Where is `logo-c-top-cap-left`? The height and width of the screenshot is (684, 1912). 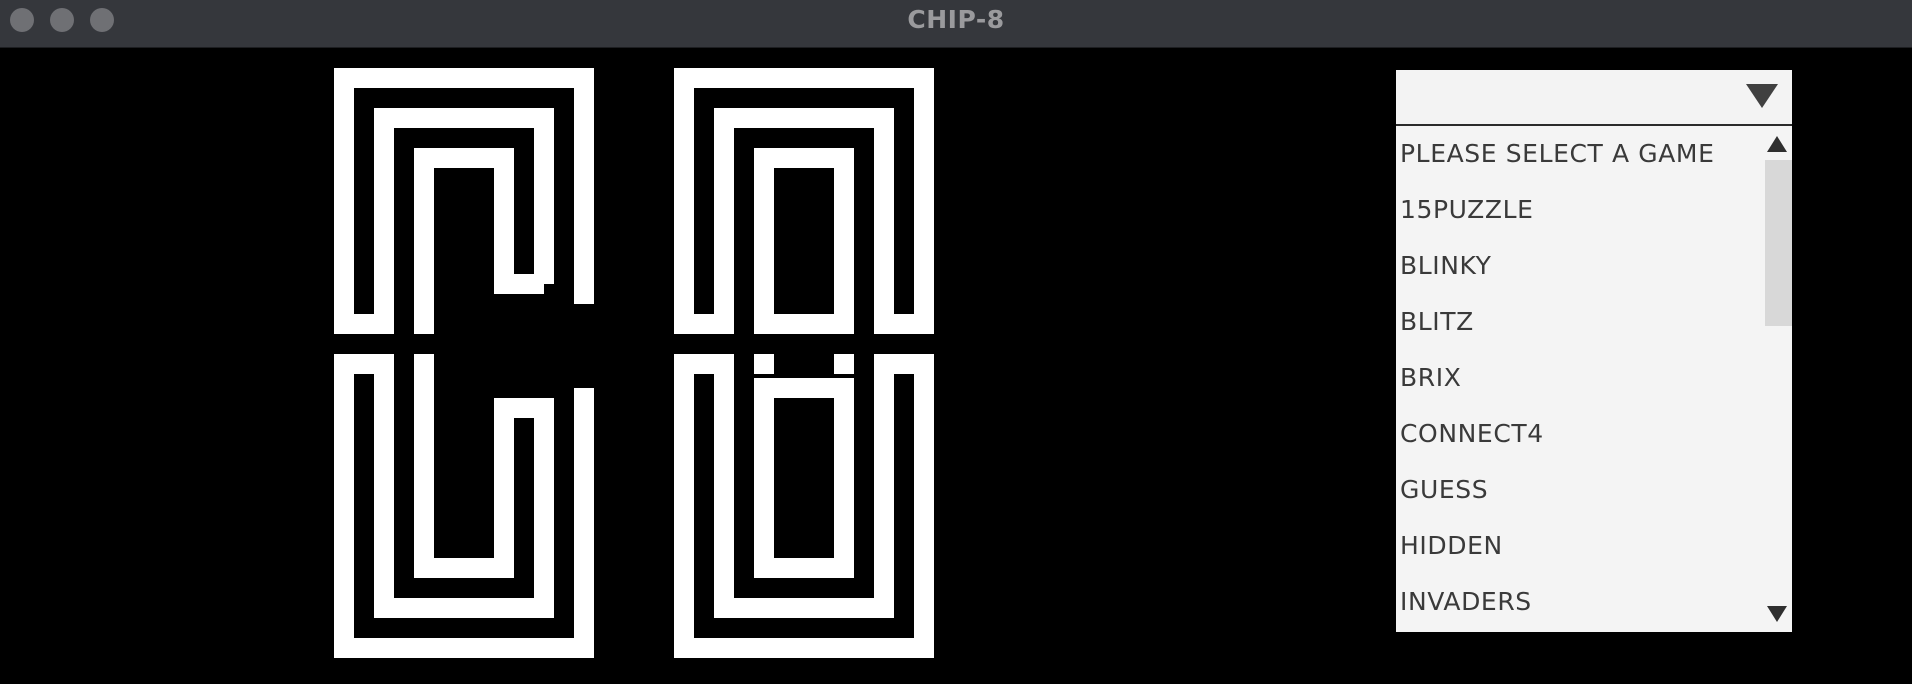 logo-c-top-cap-left is located at coordinates (364, 324).